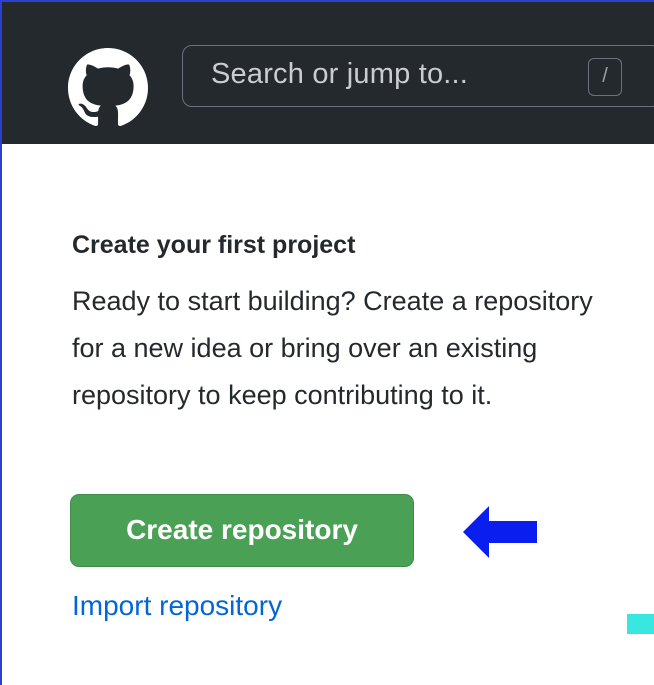  I want to click on highlight-marker, so click(640, 624).